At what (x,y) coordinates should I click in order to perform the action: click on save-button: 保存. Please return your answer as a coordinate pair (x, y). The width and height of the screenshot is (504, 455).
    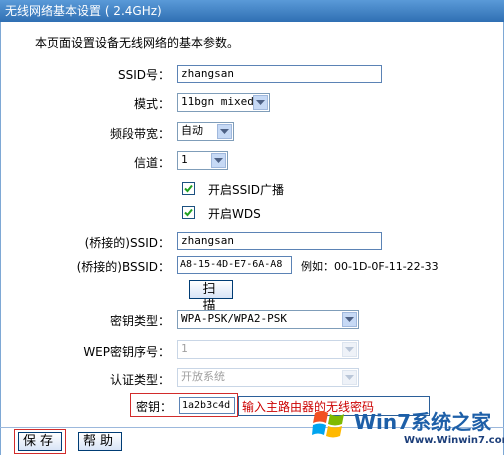
    Looking at the image, I should click on (40, 441).